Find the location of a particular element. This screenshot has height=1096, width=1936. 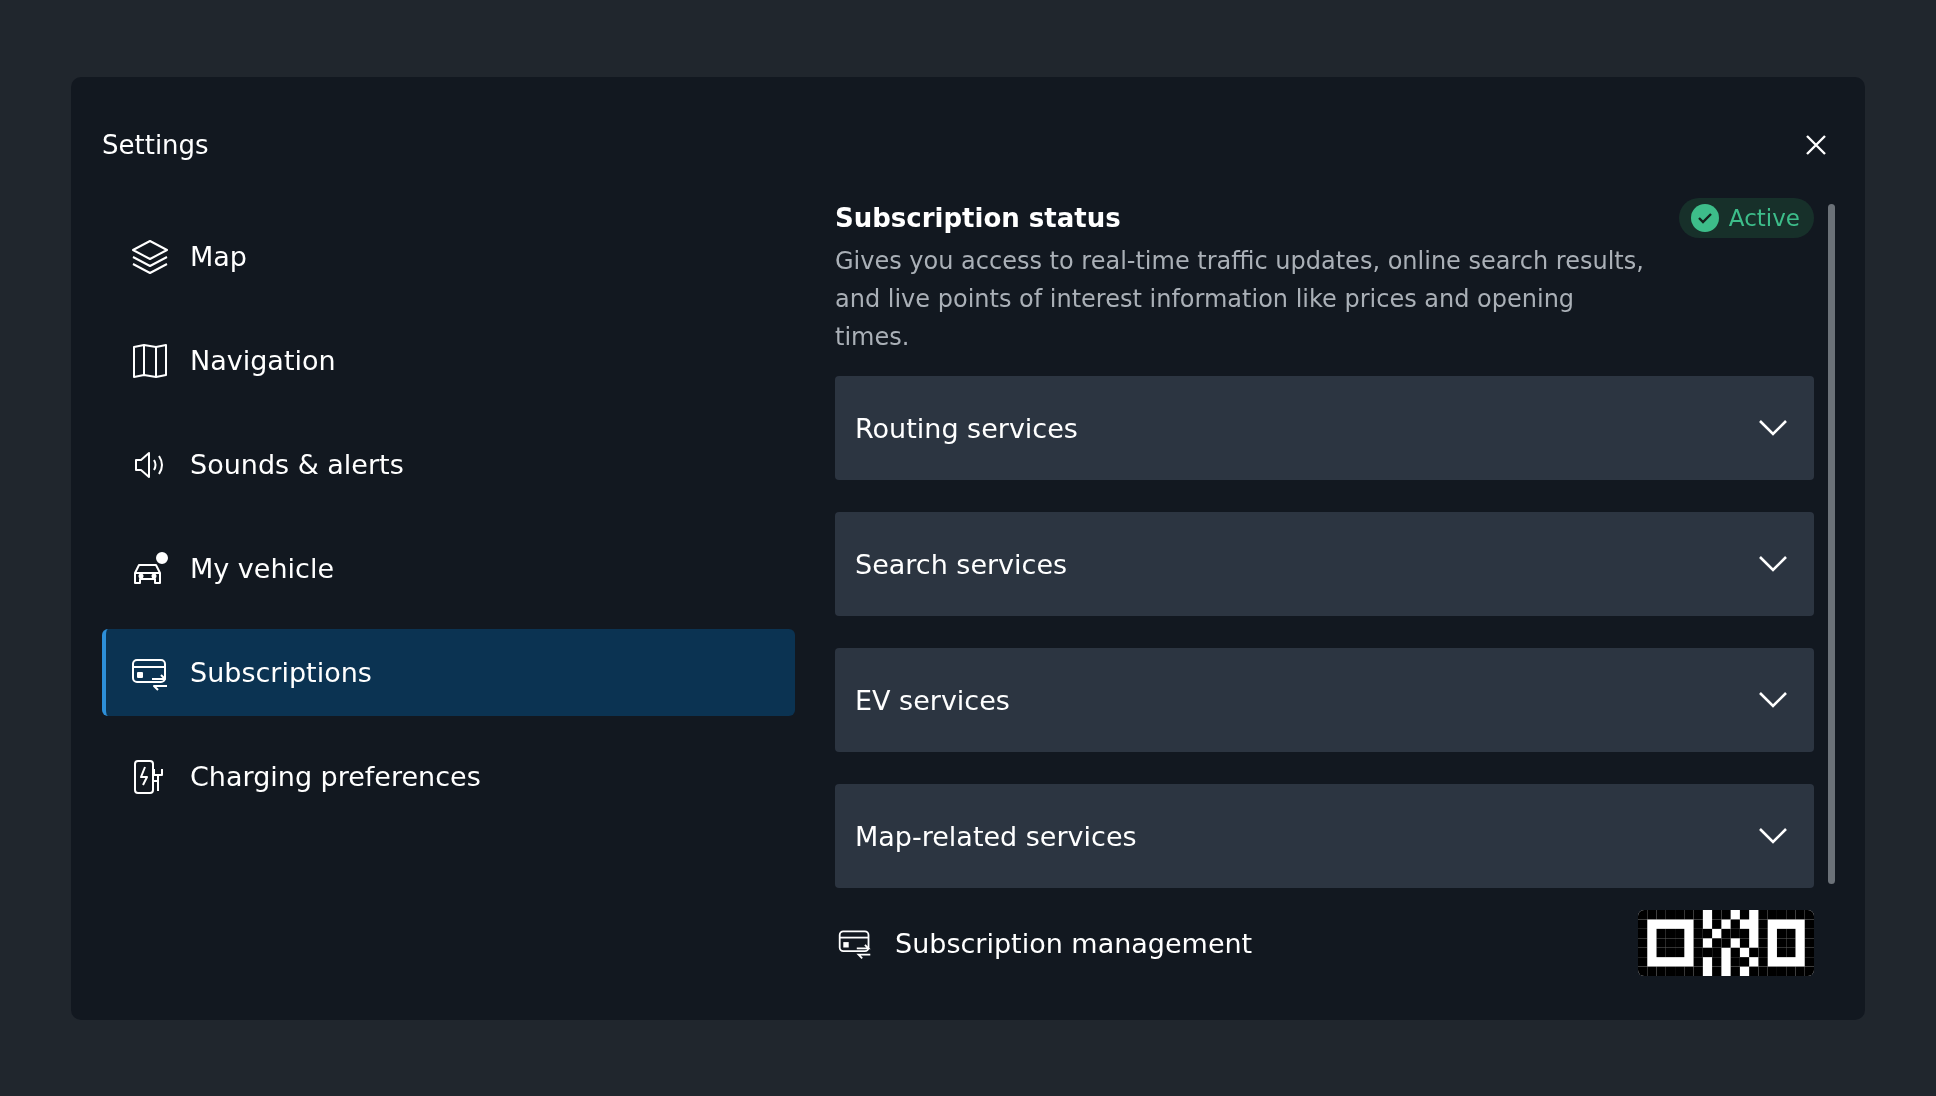

accordion-row: EV services is located at coordinates (1324, 700).